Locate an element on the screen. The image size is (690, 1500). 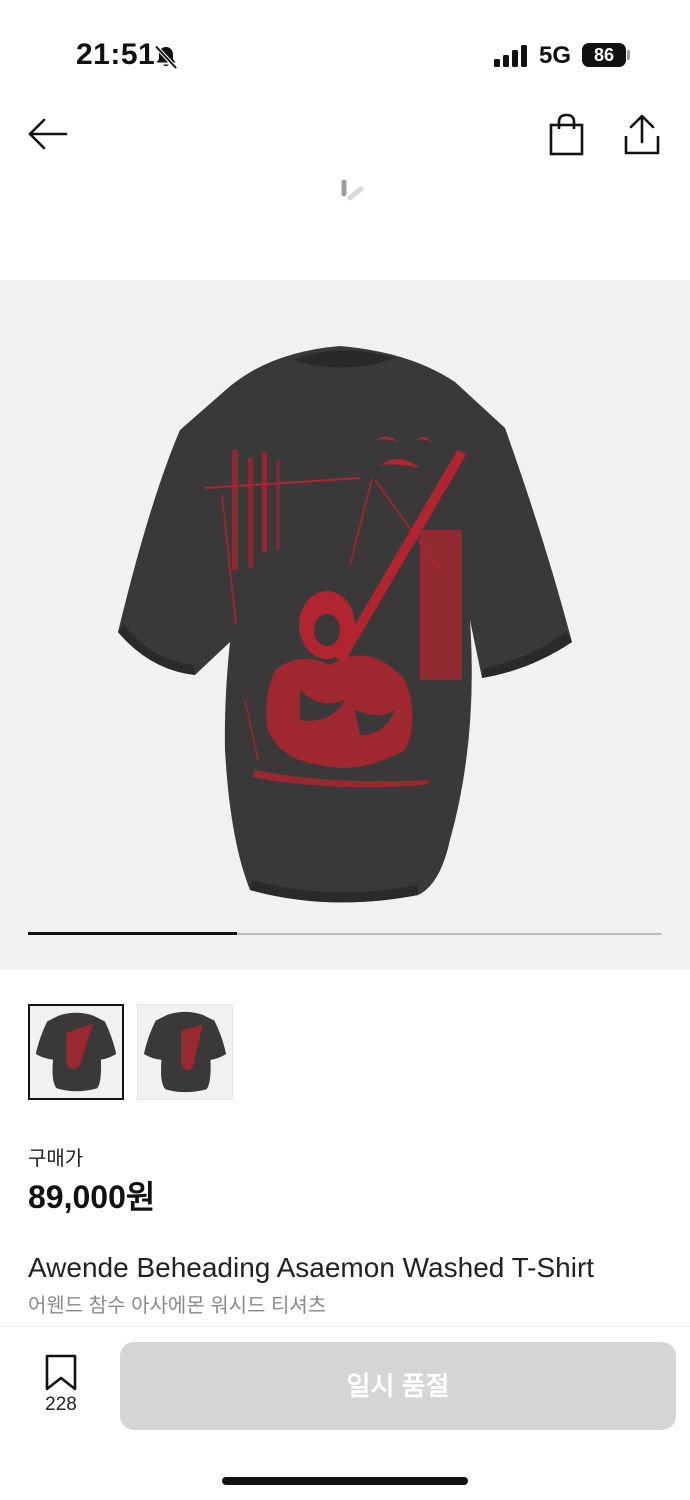
status-bar: 21:51 5G 86 is located at coordinates (345, 55).